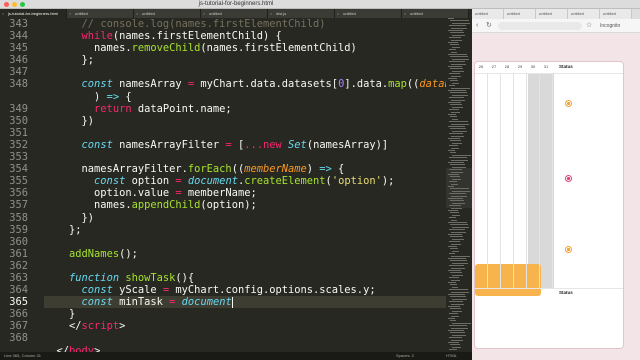  Describe the element at coordinates (181, 108) in the screenshot. I see `code-token: dataPoint.name;` at that location.